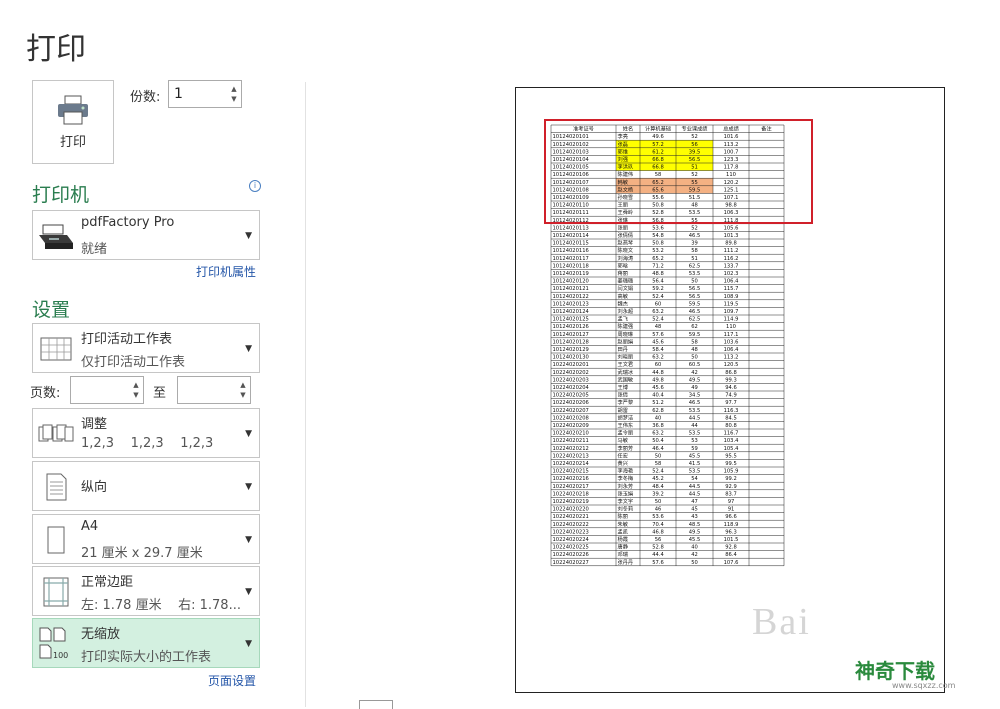  I want to click on table-cell: 10124020114, so click(571, 236).